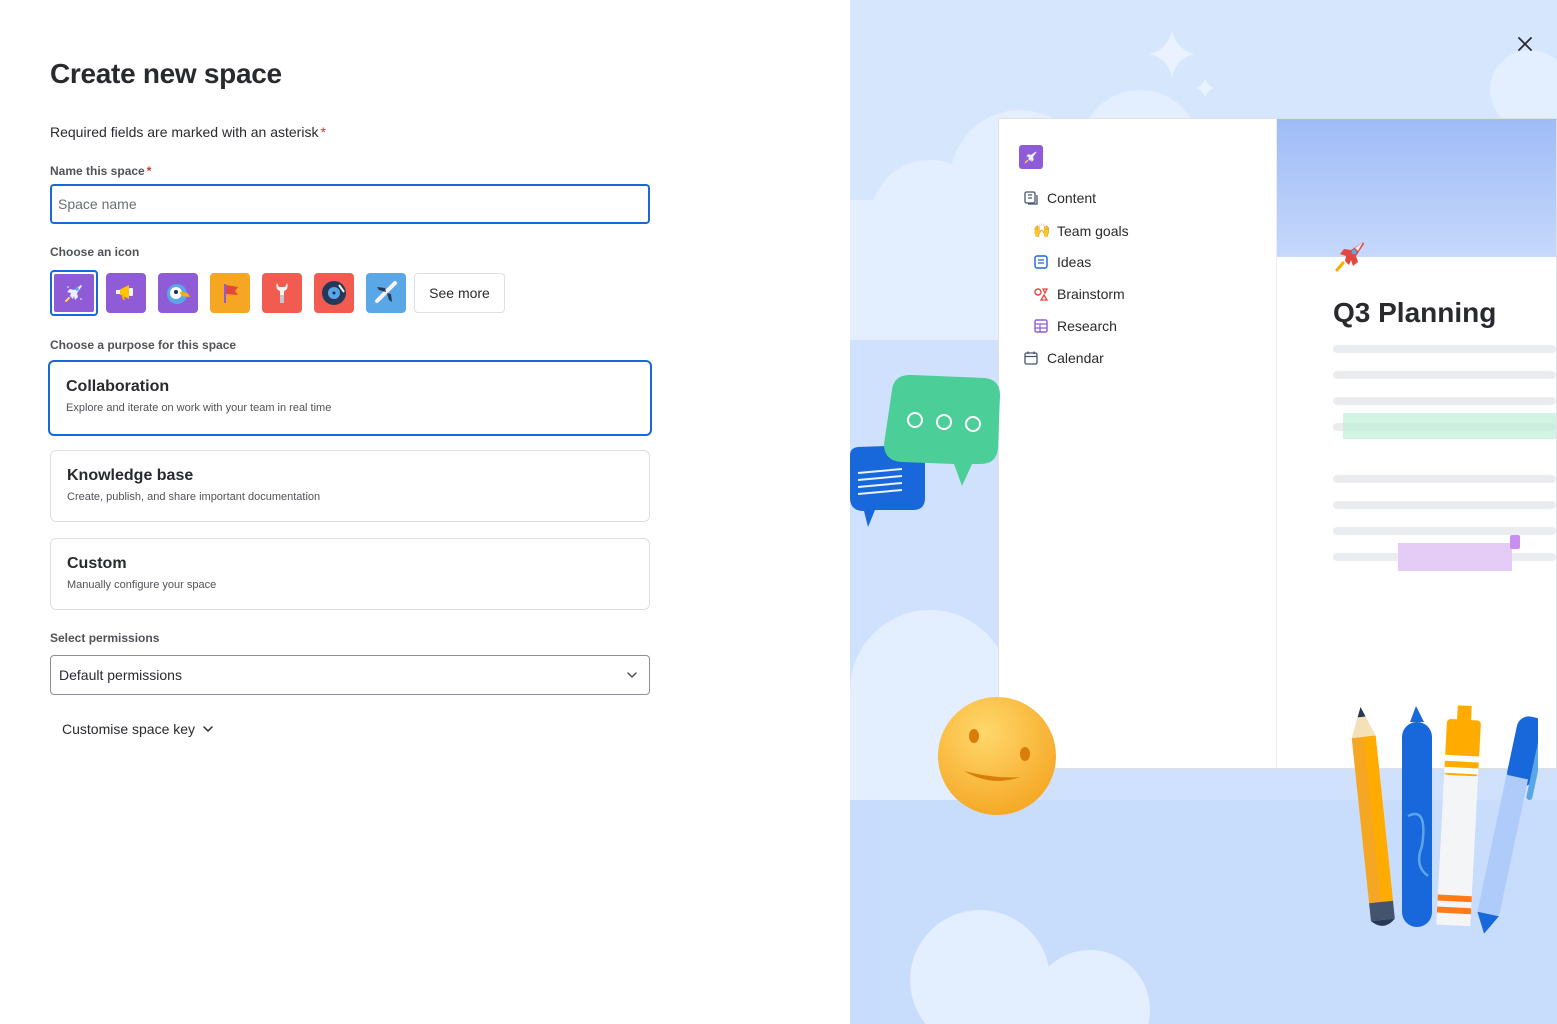 The image size is (1557, 1024). I want to click on purpose-description: Manually configure your space, so click(142, 585).